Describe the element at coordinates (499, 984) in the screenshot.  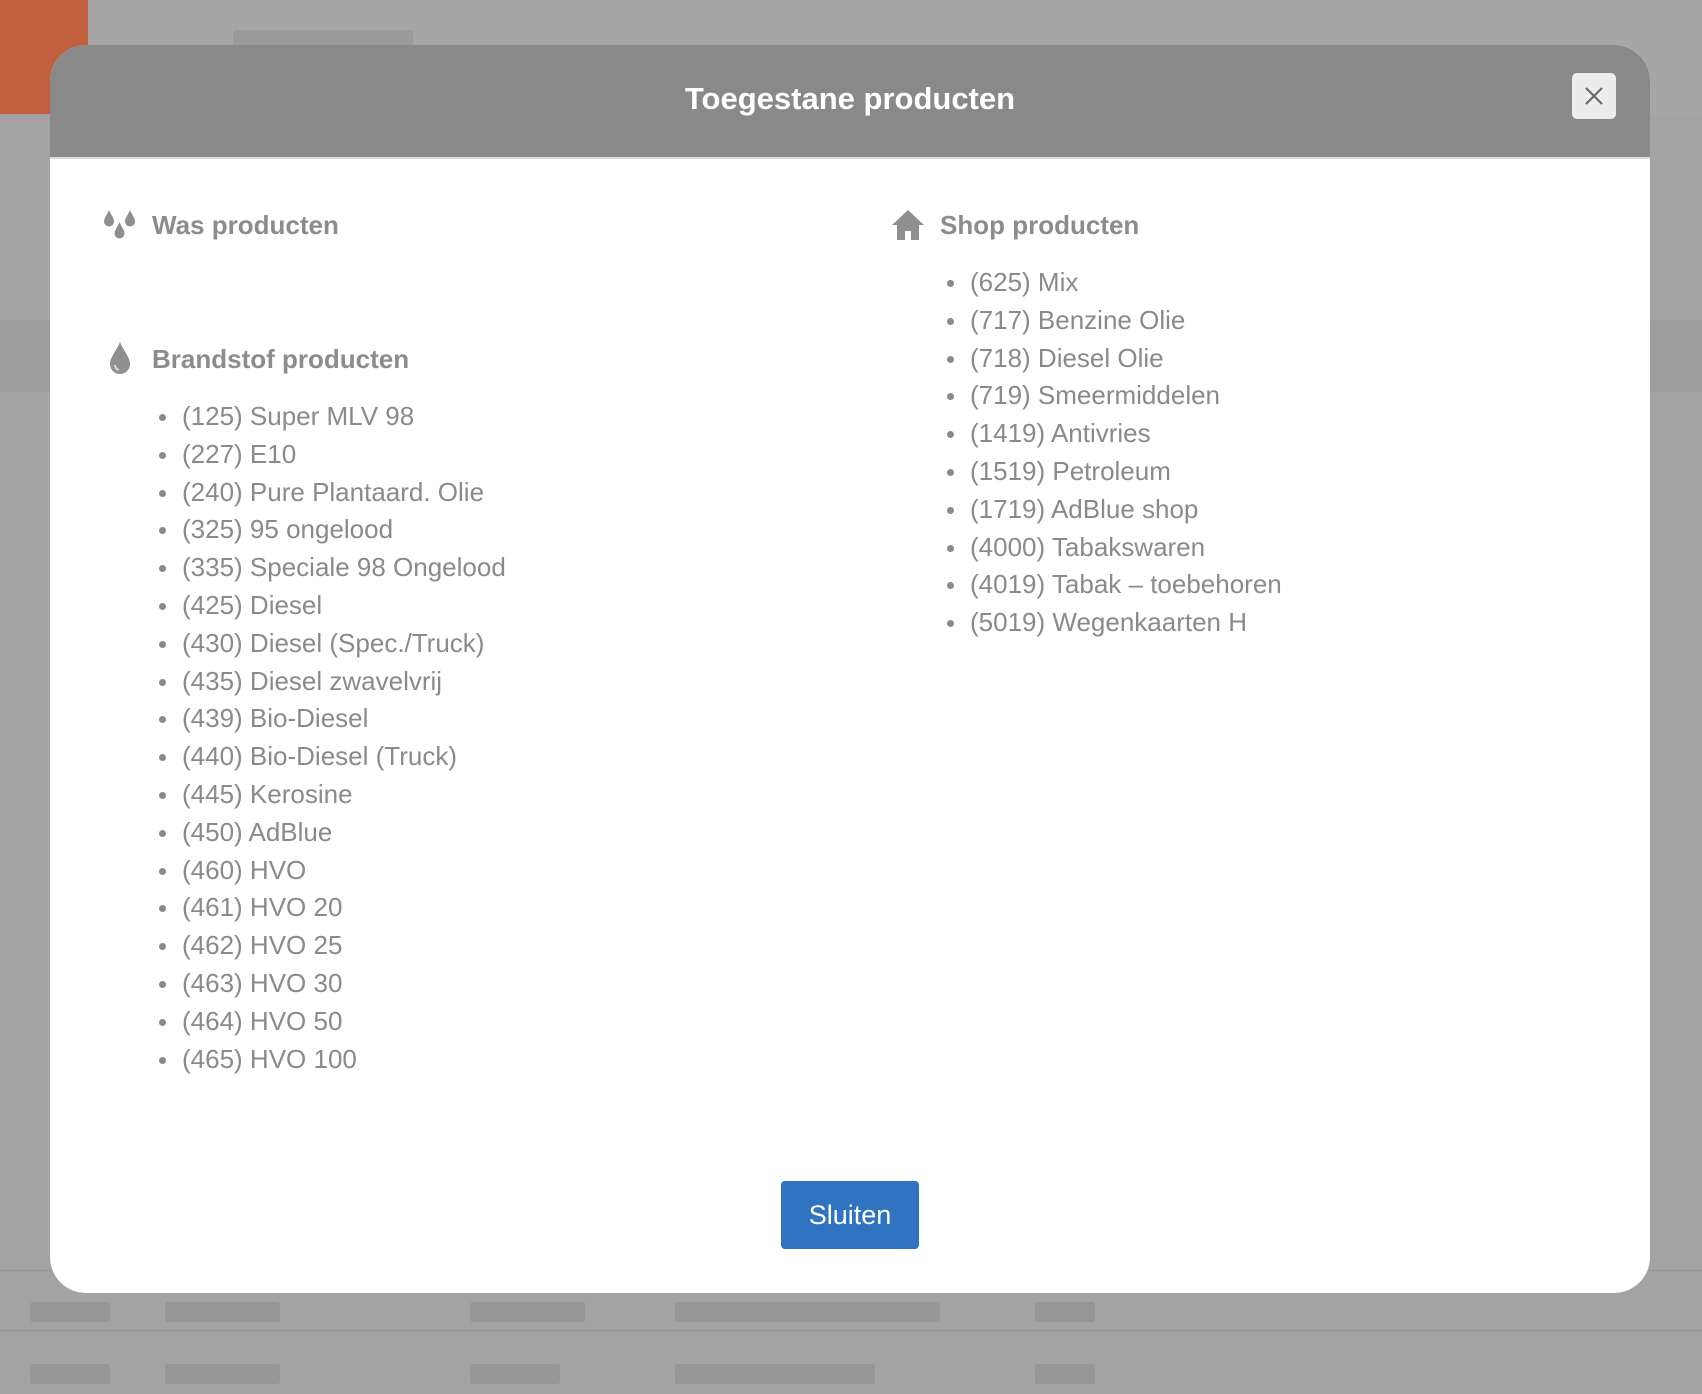
I see `product-list-item: (463) HVO 30` at that location.